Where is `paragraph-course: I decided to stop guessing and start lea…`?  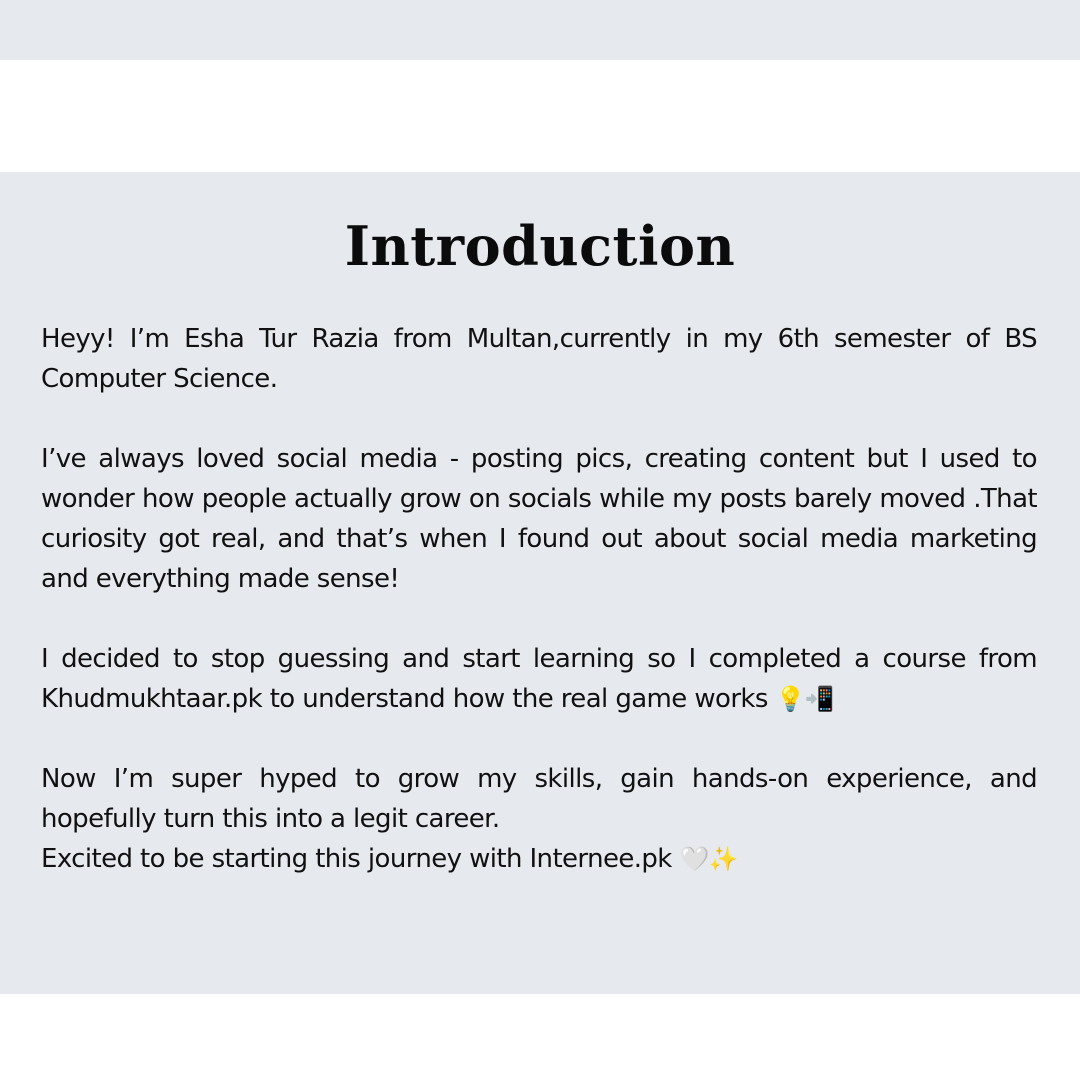 paragraph-course: I decided to stop guessing and start lea… is located at coordinates (539, 679).